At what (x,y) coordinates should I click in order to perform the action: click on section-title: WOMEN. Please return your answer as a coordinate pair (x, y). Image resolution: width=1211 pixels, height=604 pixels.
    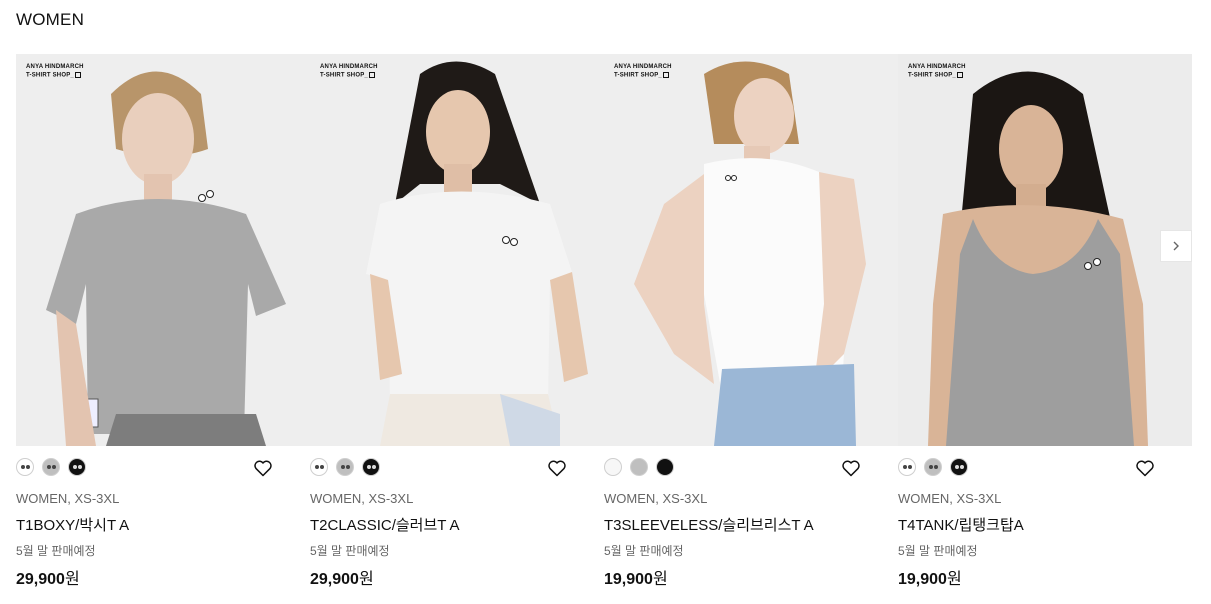
    Looking at the image, I should click on (50, 19).